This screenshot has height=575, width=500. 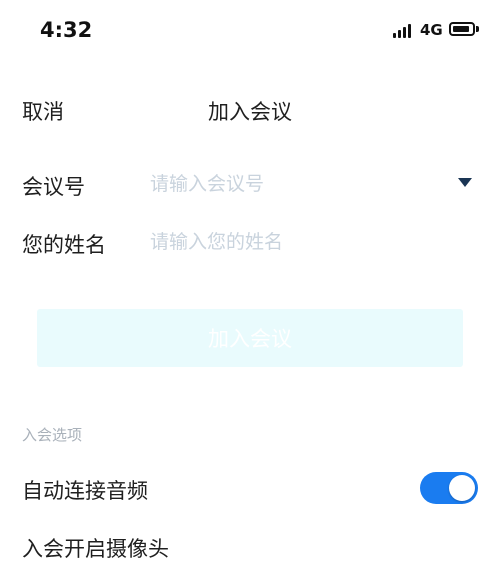 I want to click on battery-icon, so click(x=462, y=29).